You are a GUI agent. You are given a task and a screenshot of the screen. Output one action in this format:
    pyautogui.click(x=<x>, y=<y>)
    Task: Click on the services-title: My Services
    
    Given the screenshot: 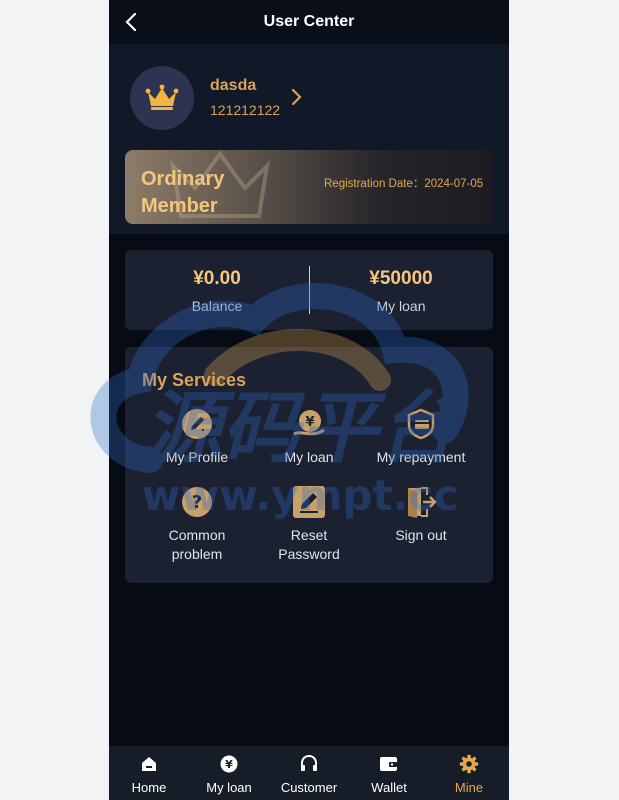 What is the action you would take?
    pyautogui.click(x=194, y=380)
    